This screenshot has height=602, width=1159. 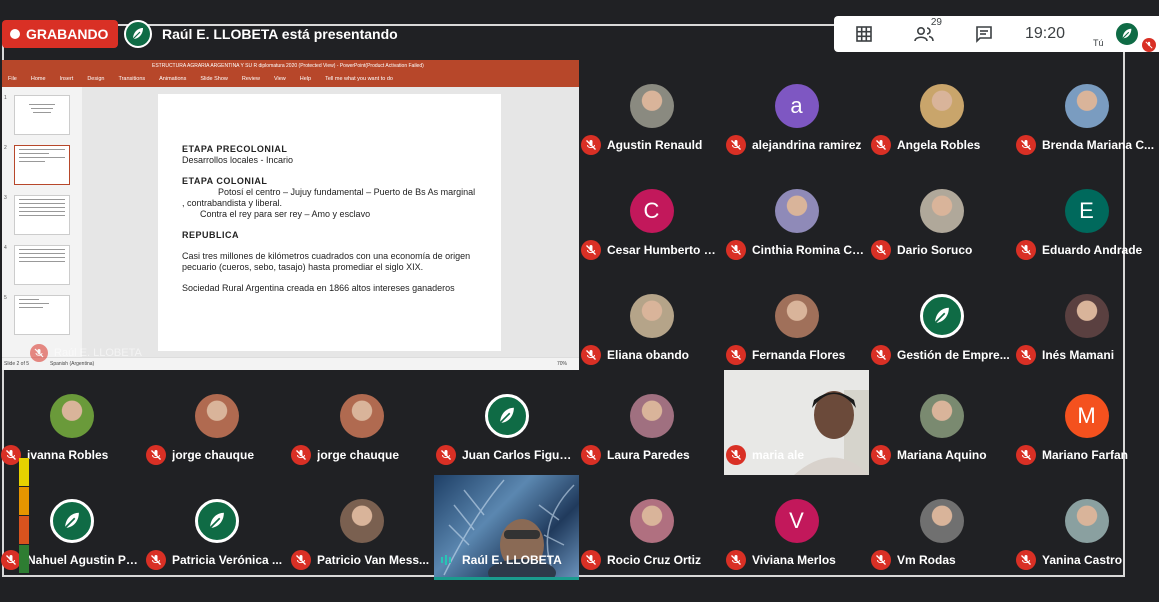 I want to click on participant-tile: V Viviana Merlos, so click(x=796, y=527).